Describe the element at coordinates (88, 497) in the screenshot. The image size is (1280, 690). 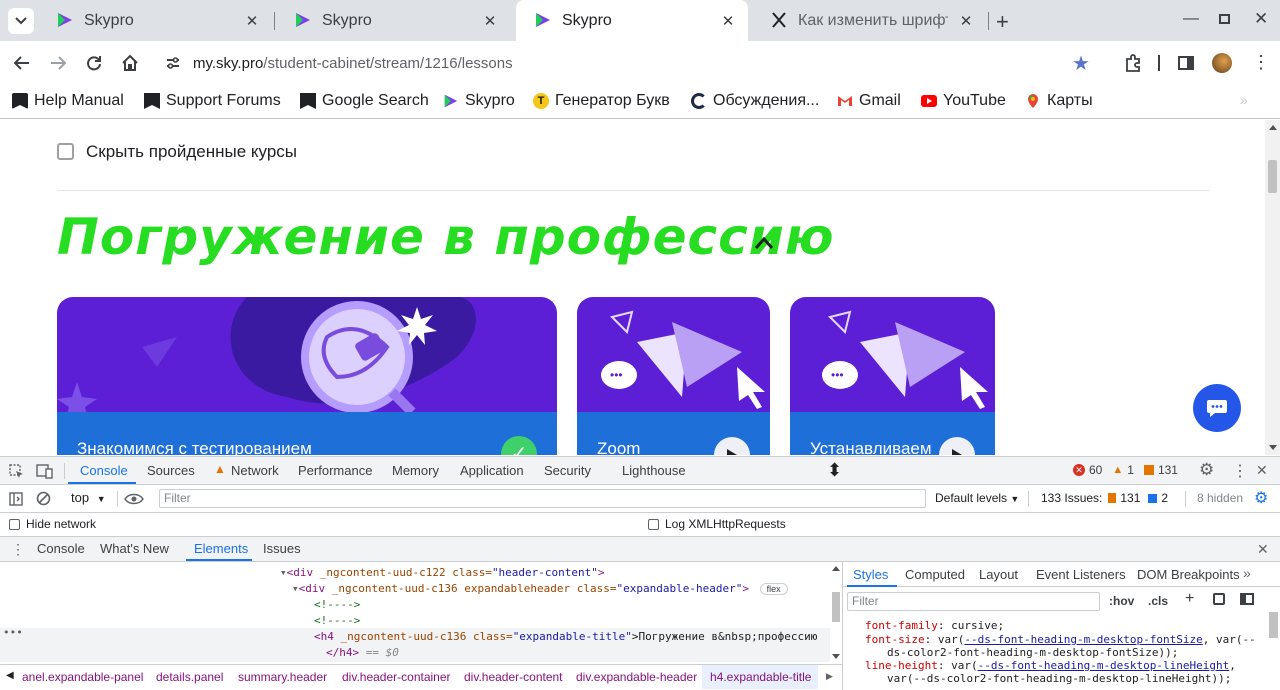
I see `context-selector: top ▼` at that location.